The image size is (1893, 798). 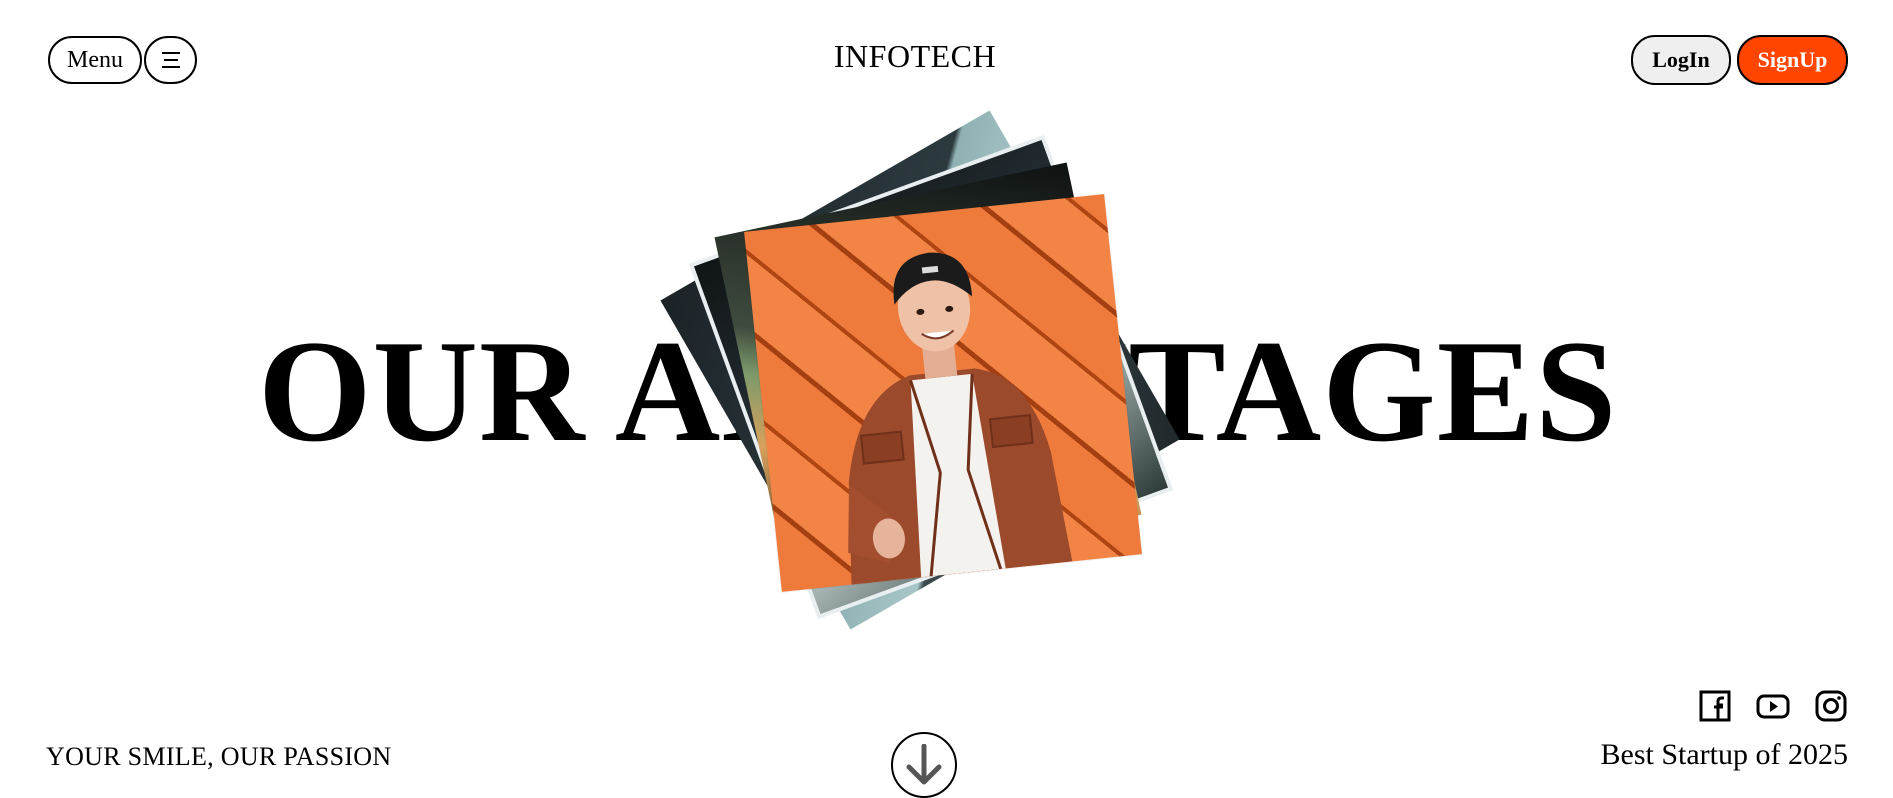 I want to click on login-button: LogIn, so click(x=1681, y=60).